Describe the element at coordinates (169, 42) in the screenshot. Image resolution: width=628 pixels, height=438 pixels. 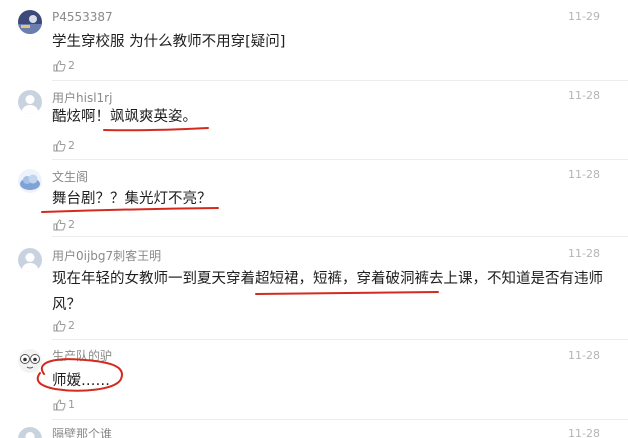
I see `comment-text: 学生穿校服 为什么教师不用穿[疑问]` at that location.